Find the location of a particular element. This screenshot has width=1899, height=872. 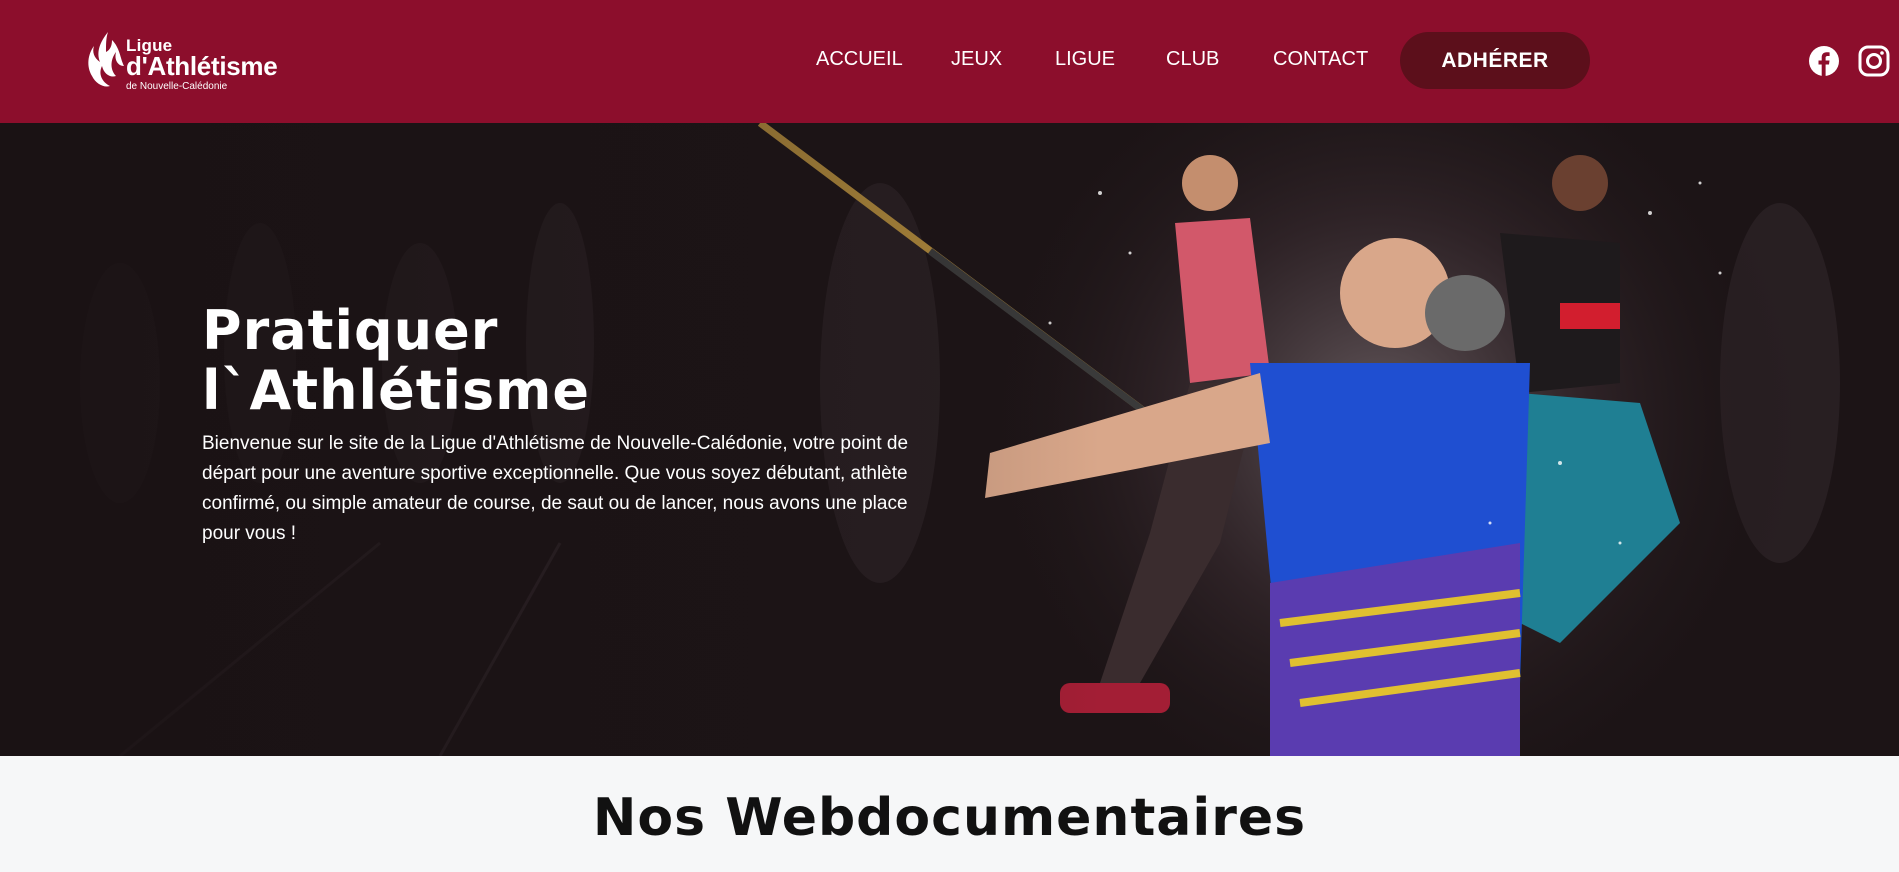

flame-logo-icon is located at coordinates (106, 59).